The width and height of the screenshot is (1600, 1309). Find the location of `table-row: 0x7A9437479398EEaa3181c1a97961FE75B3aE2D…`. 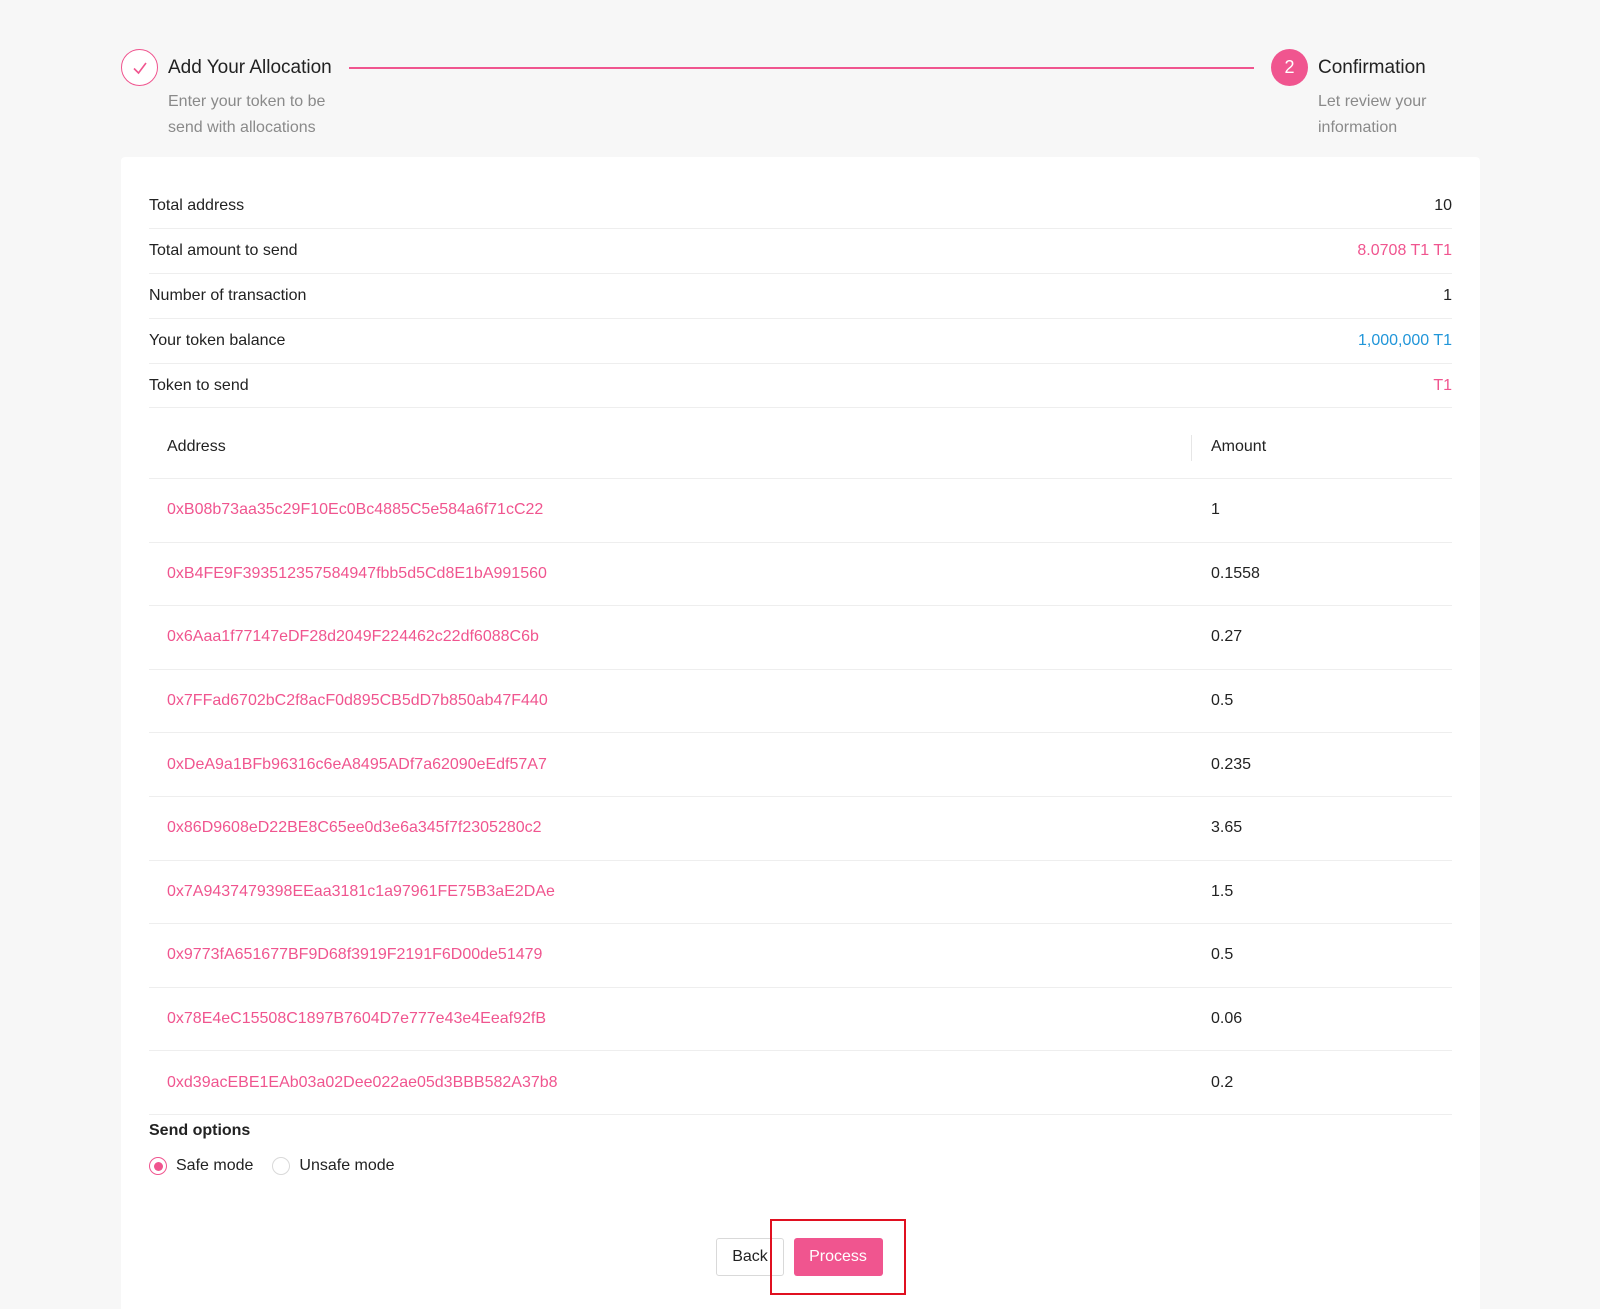

table-row: 0x7A9437479398EEaa3181c1a97961FE75B3aE2D… is located at coordinates (800, 893).